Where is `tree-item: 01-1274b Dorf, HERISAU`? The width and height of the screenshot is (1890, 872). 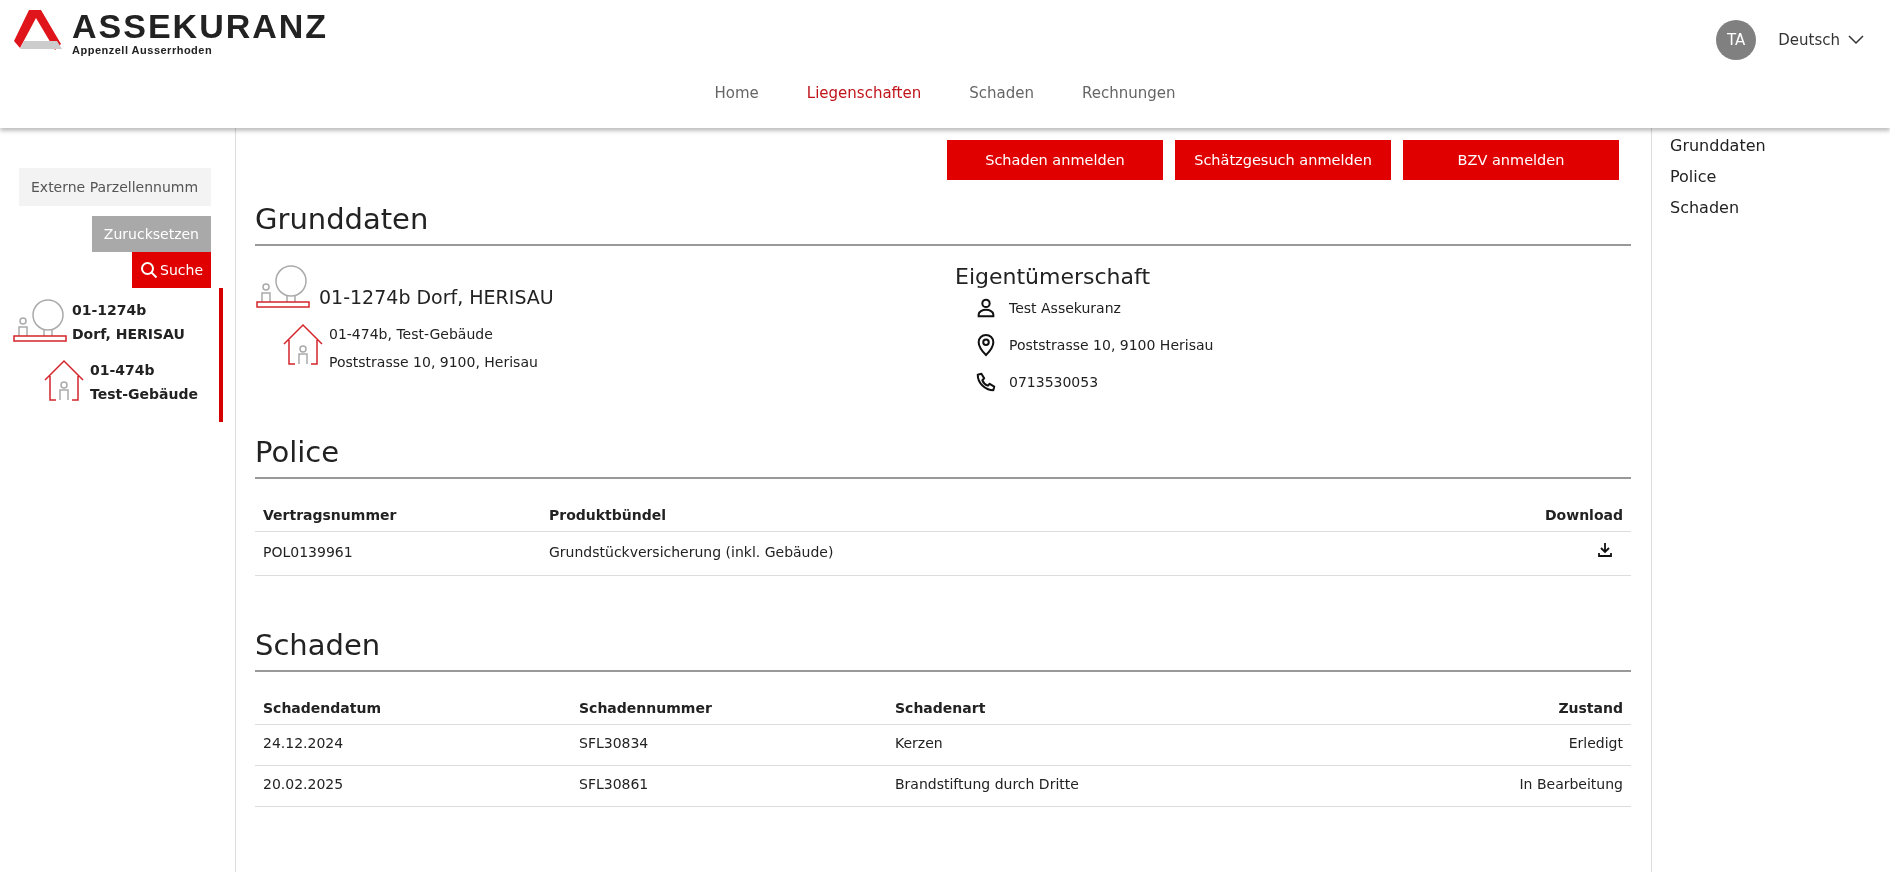
tree-item: 01-1274b Dorf, HERISAU is located at coordinates (128, 322).